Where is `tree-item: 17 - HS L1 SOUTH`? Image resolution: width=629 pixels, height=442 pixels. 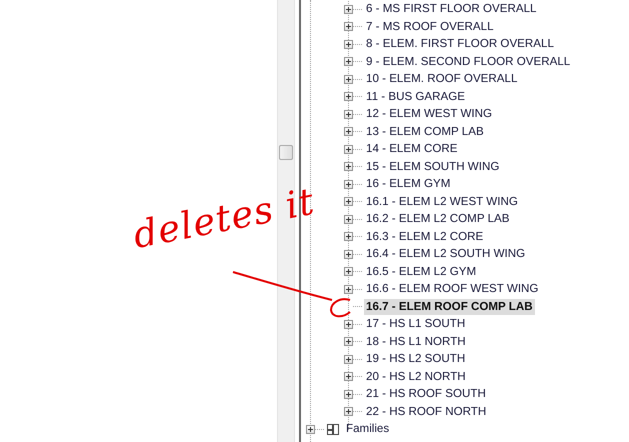 tree-item: 17 - HS L1 SOUTH is located at coordinates (416, 324).